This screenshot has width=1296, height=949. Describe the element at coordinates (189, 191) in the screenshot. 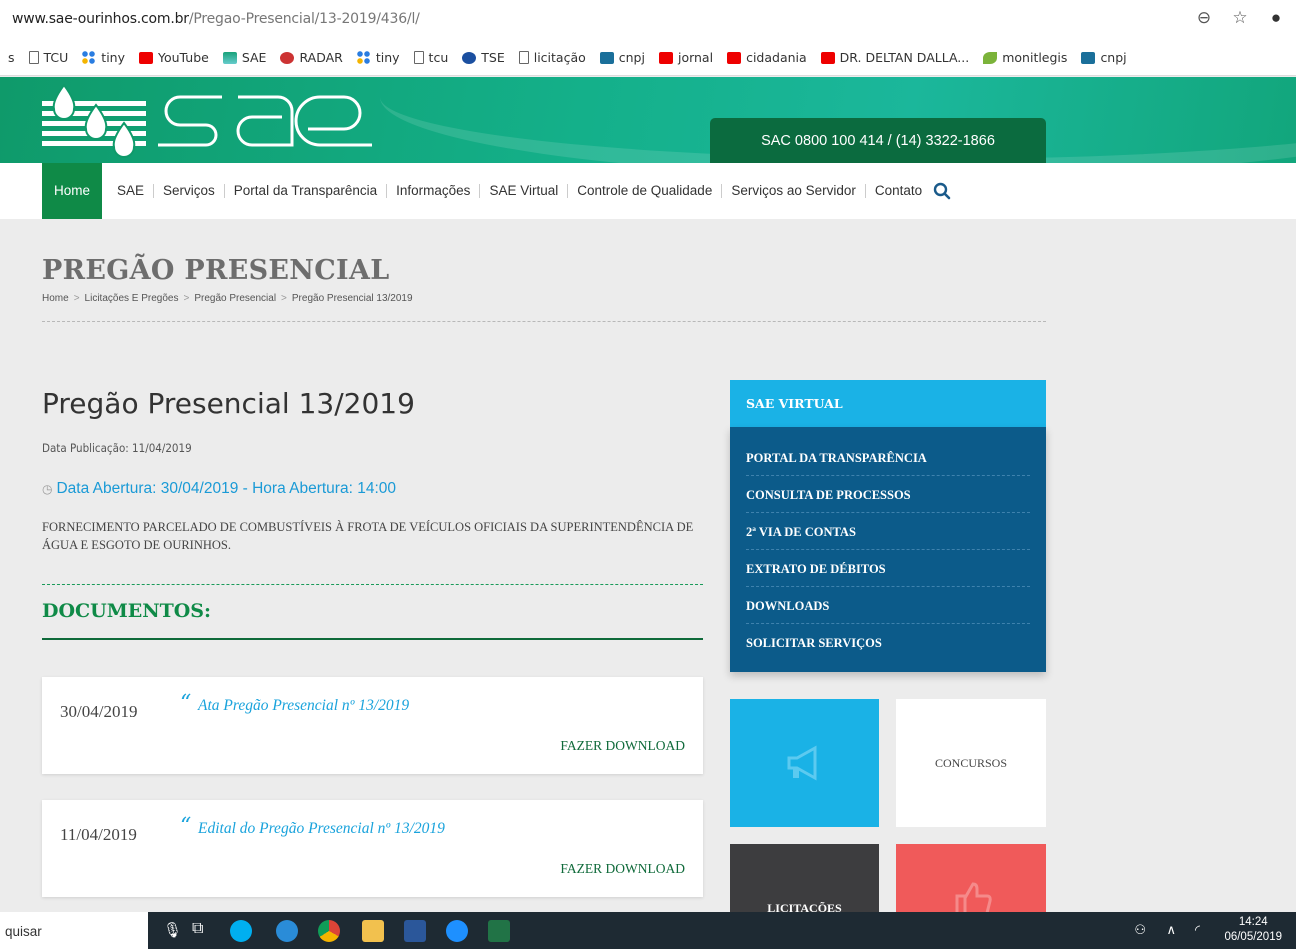

I see `nav-servicos: Serviços` at that location.